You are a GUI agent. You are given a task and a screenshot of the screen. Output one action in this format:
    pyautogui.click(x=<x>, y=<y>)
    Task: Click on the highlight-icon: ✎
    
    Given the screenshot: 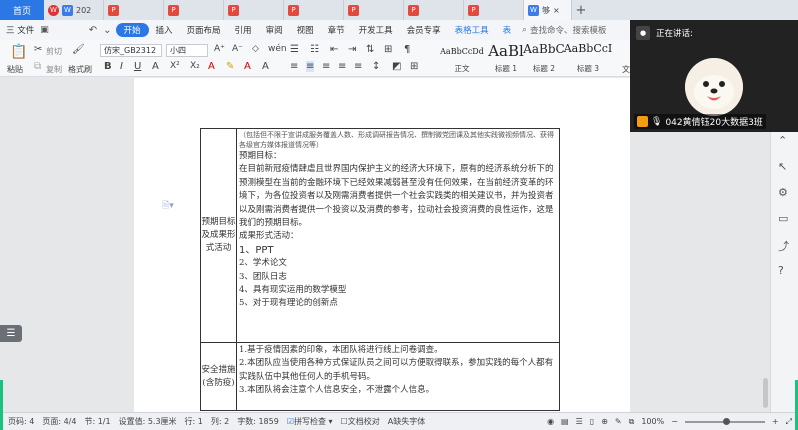 What is the action you would take?
    pyautogui.click(x=230, y=66)
    